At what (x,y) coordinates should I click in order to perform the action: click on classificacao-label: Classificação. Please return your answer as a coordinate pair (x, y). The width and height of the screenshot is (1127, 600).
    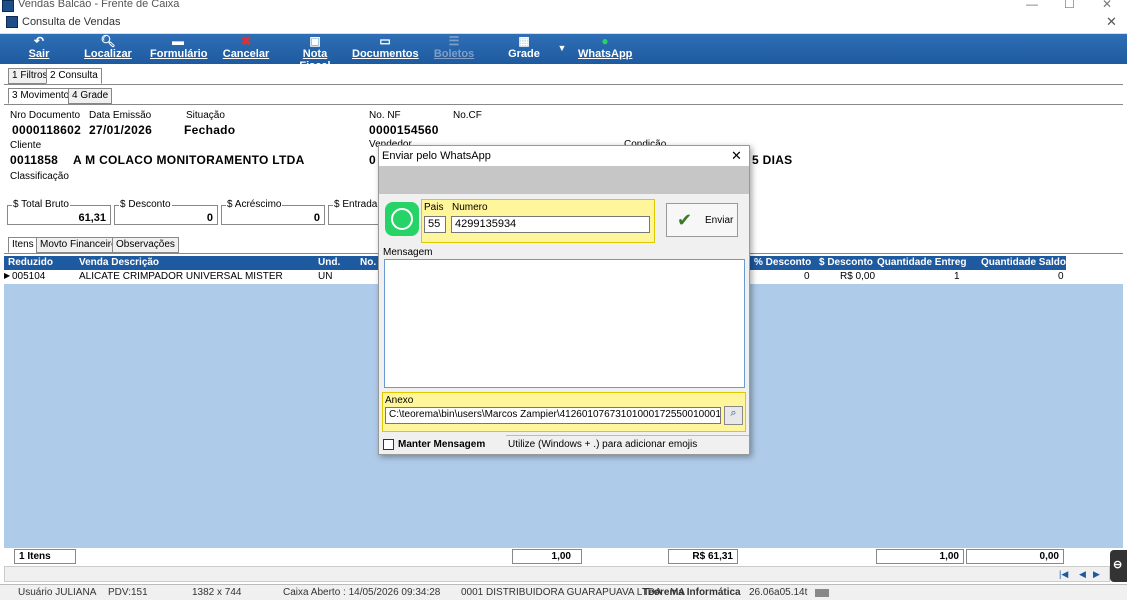
    Looking at the image, I should click on (39, 176).